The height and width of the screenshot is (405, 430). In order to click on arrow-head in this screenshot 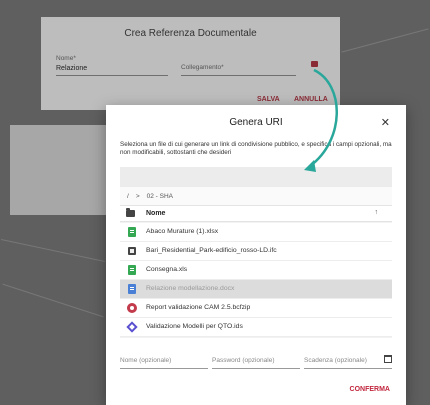, I will do `click(310, 166)`.